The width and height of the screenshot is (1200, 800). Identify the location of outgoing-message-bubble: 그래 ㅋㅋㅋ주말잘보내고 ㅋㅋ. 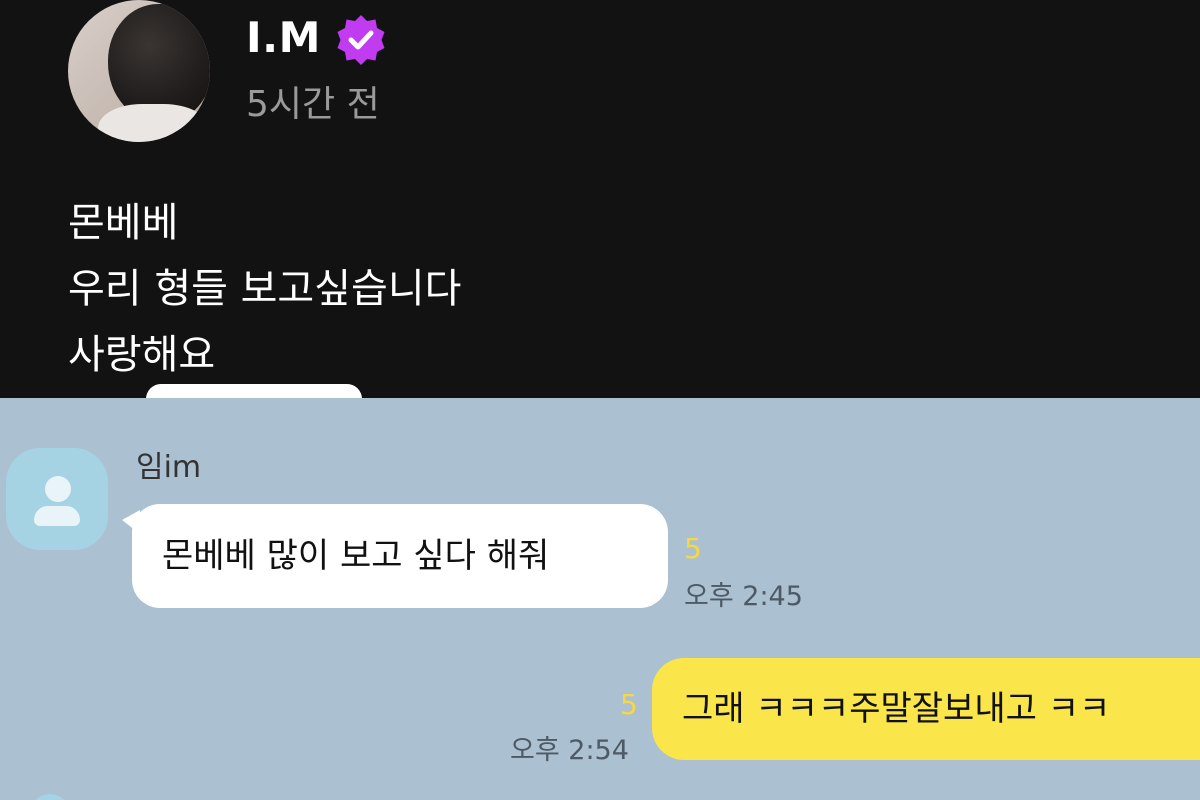
(926, 709).